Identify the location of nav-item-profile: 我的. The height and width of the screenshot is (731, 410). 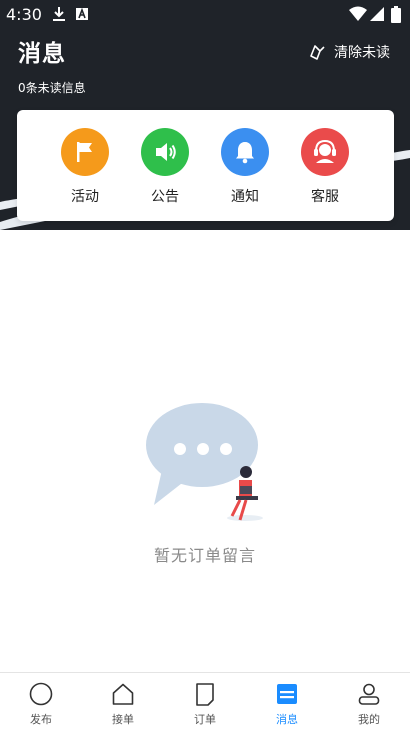
(369, 704).